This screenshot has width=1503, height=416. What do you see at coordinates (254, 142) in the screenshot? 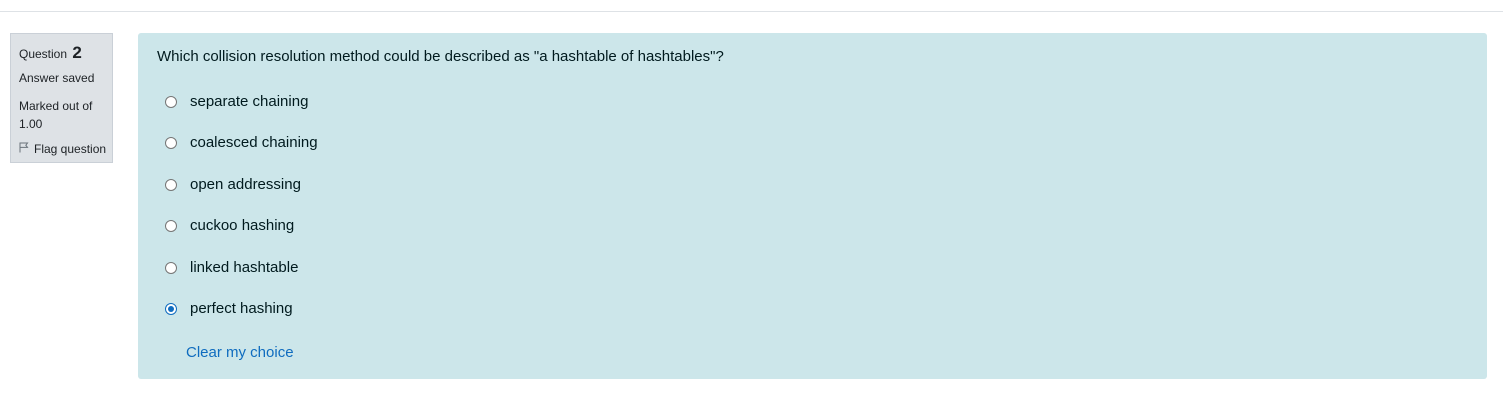
I see `answer-option-label: coalesced chaining` at bounding box center [254, 142].